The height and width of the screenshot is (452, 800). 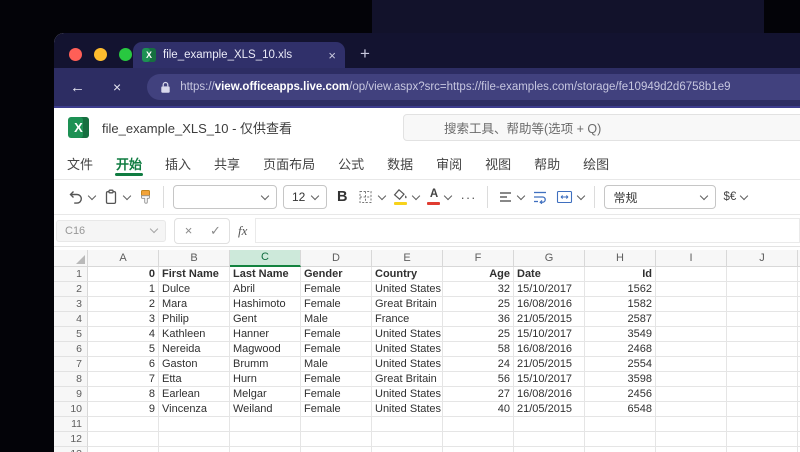 What do you see at coordinates (762, 439) in the screenshot?
I see `cell-J12` at bounding box center [762, 439].